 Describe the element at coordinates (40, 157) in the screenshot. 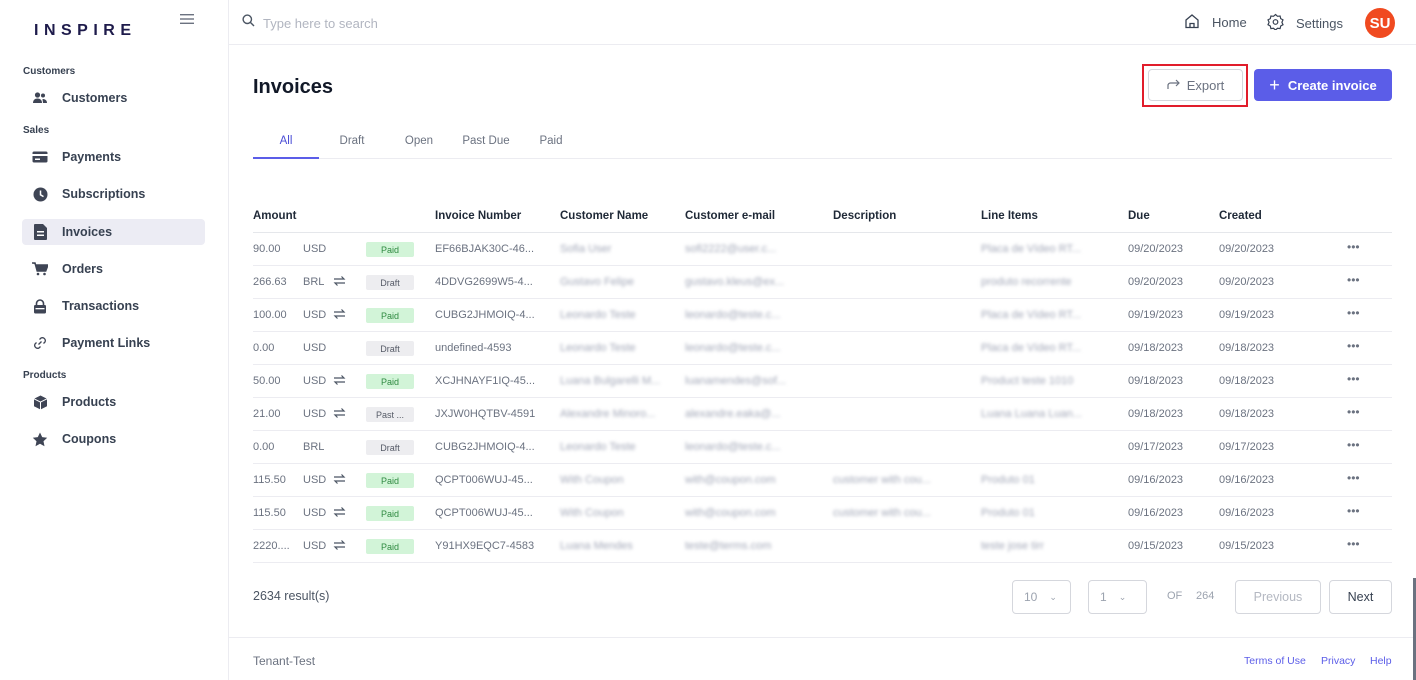

I see `credit-card-icon` at that location.